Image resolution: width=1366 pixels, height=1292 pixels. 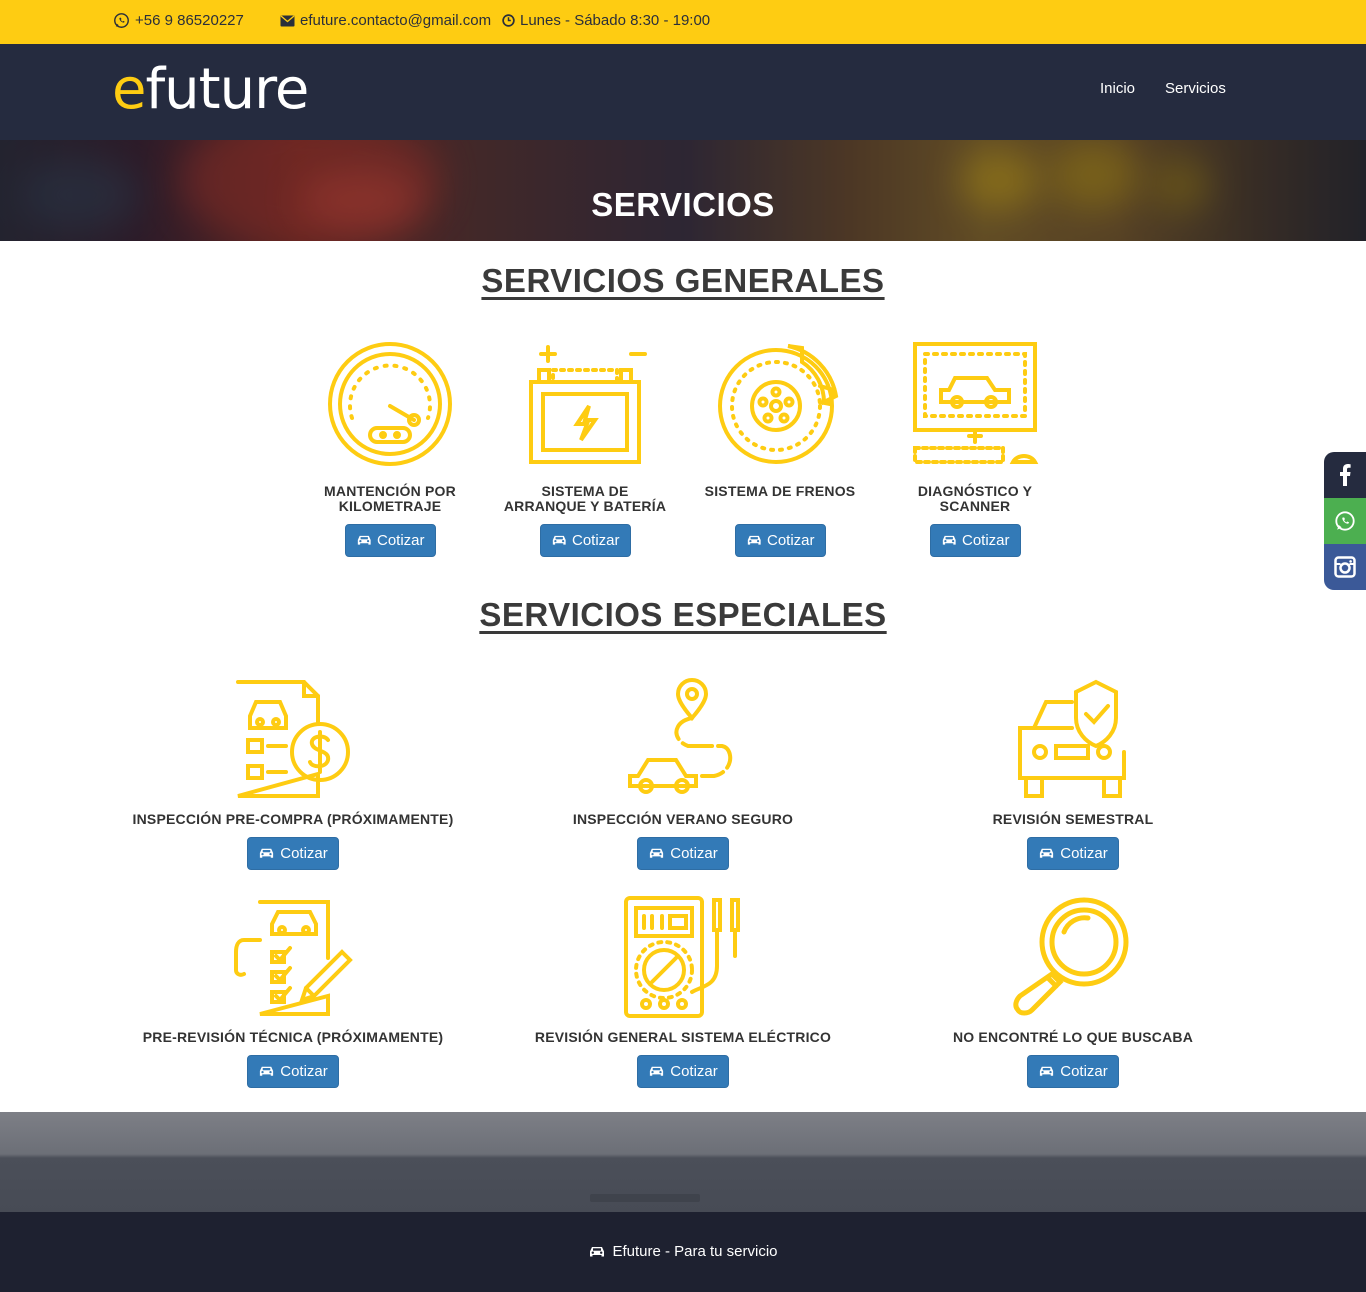 What do you see at coordinates (683, 614) in the screenshot?
I see `section-title-especiales: SERVICIOS ESPECIALES` at bounding box center [683, 614].